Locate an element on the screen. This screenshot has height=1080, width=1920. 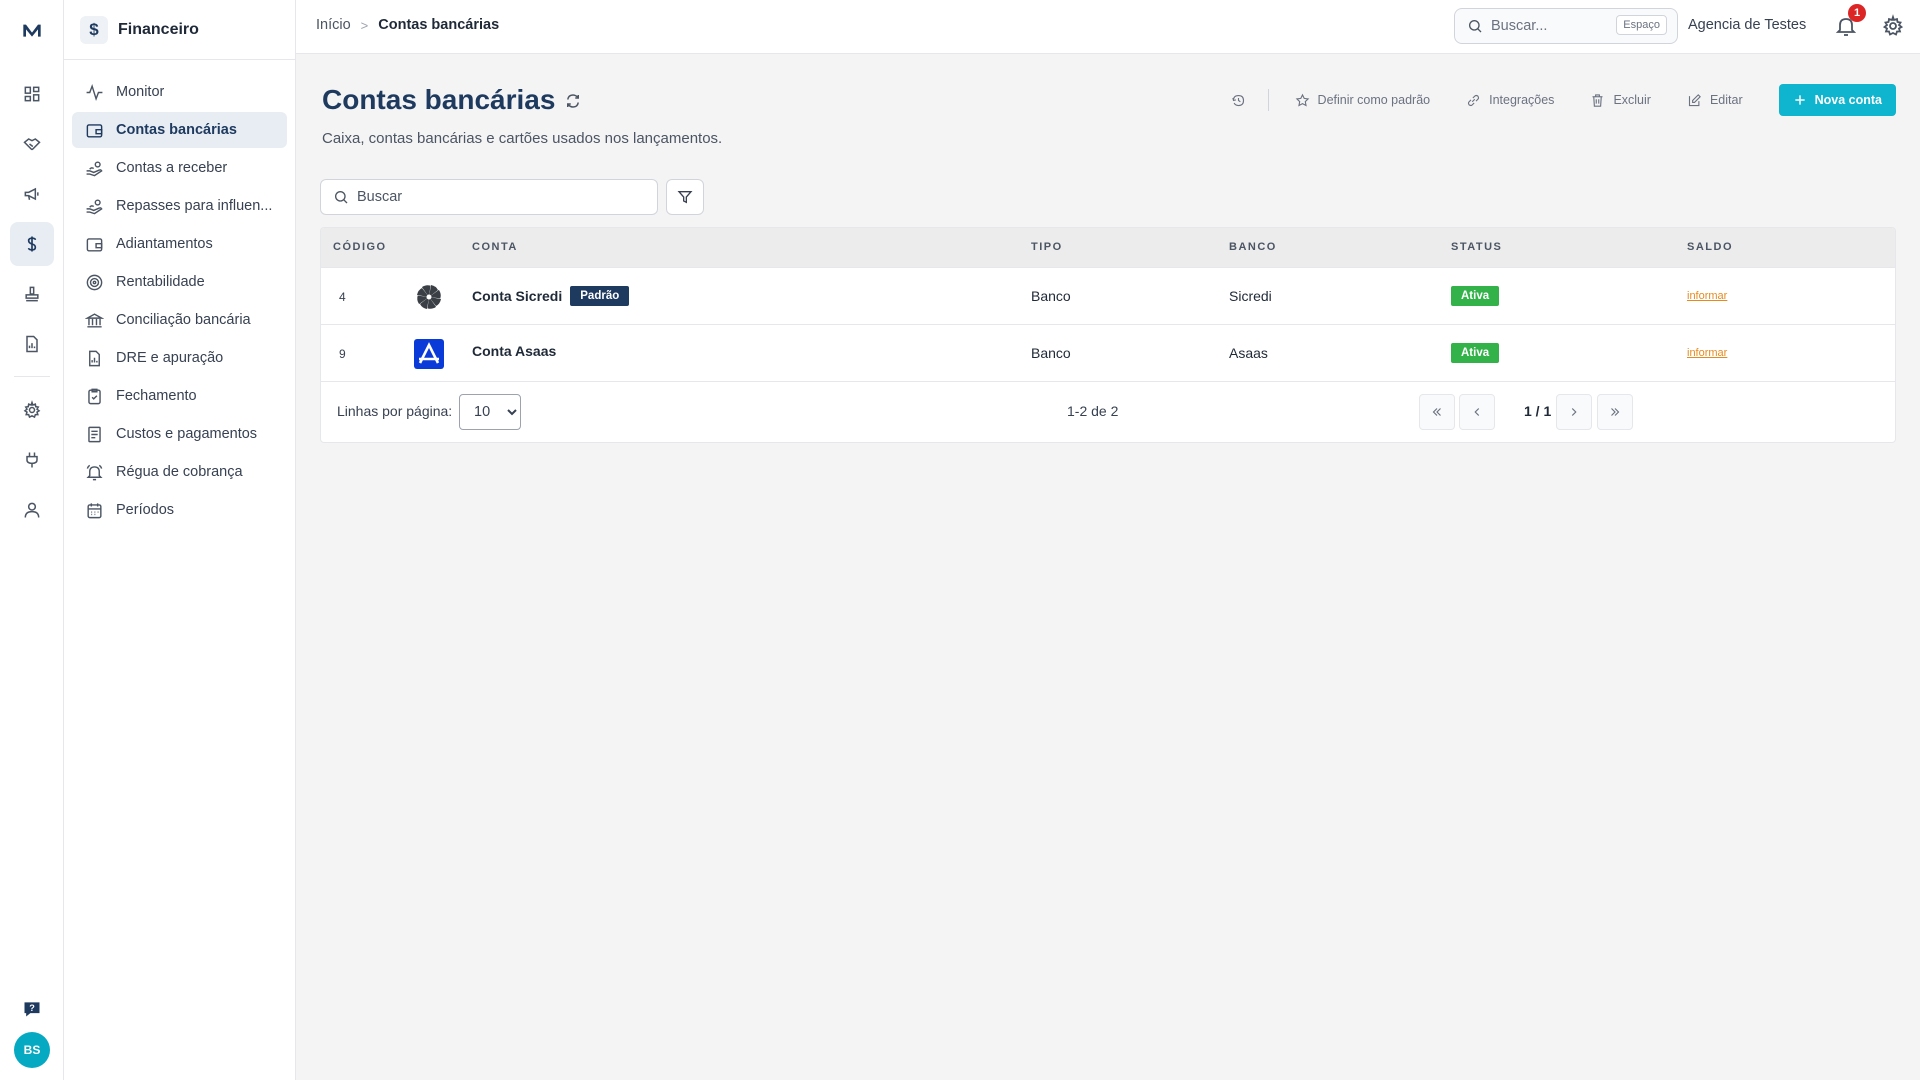
column-header-code: CÓDIGO is located at coordinates (360, 247).